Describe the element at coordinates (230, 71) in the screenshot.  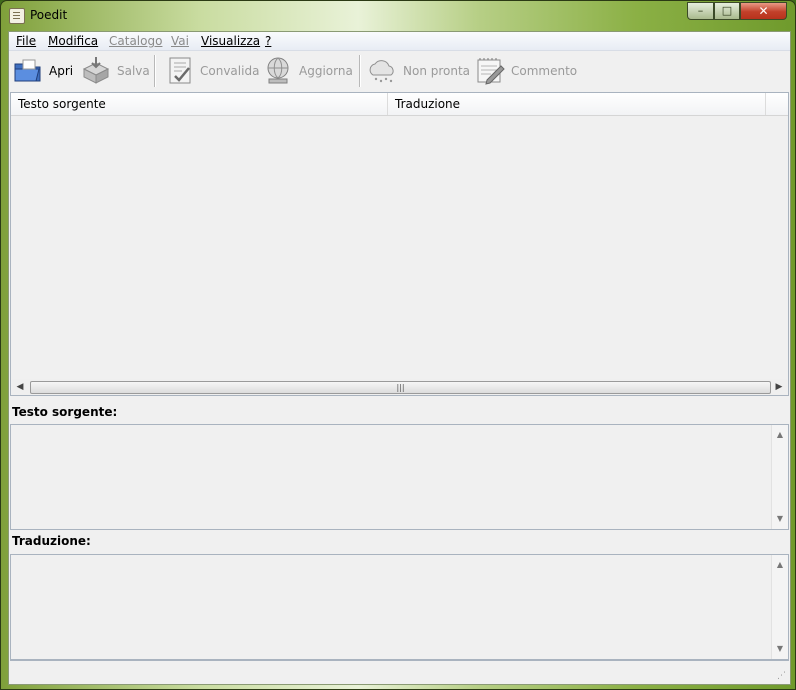
I see `validate-label: Convalida` at that location.